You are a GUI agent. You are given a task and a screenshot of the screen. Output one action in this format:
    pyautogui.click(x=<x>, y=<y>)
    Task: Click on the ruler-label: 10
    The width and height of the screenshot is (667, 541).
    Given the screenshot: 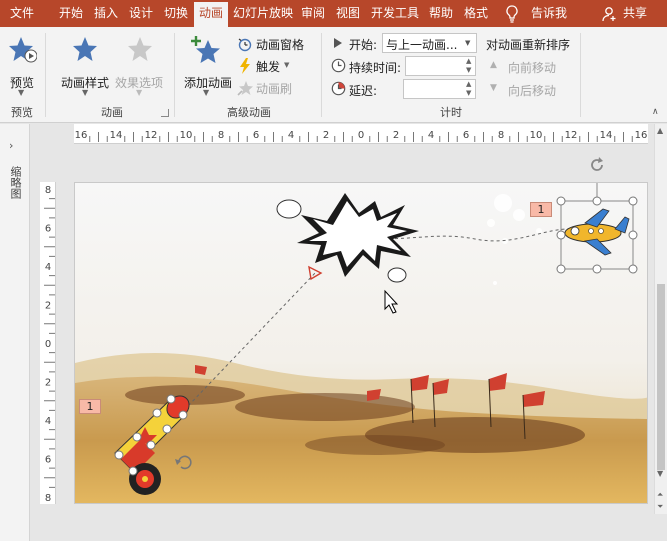 What is the action you would take?
    pyautogui.click(x=536, y=135)
    